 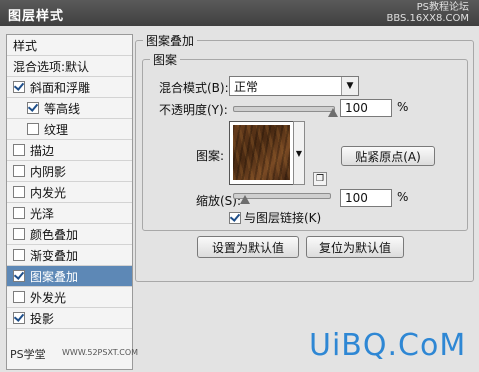 I want to click on snap-origin-button: 贴紧原点(A), so click(x=388, y=156).